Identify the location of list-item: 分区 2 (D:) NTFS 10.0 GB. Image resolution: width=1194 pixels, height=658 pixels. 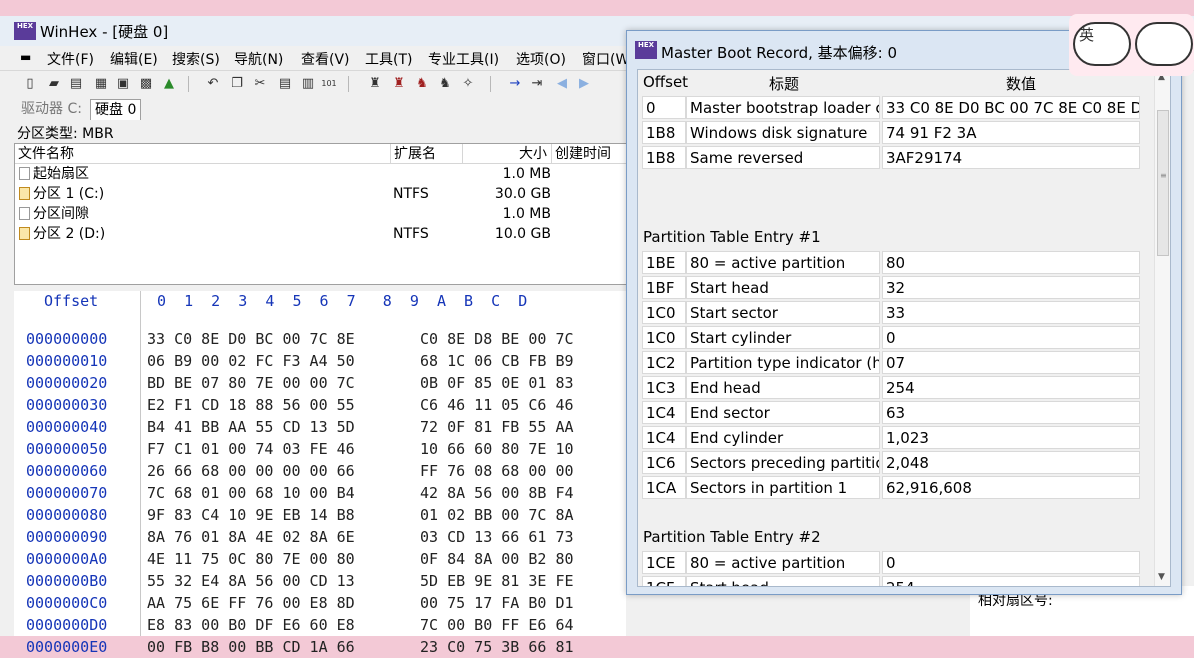
(321, 234).